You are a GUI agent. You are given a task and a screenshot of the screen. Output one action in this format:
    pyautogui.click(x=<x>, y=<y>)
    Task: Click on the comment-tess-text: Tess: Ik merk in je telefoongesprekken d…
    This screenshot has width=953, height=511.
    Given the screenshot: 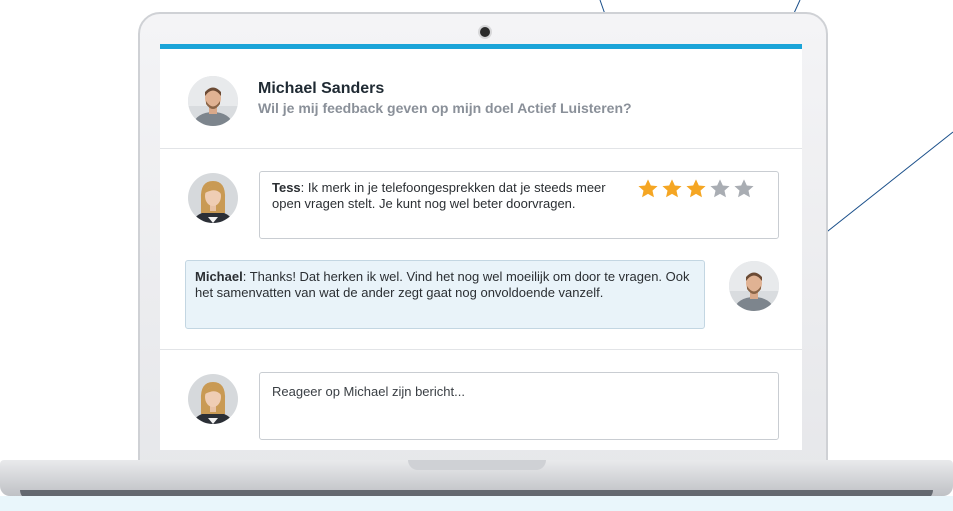 What is the action you would take?
    pyautogui.click(x=448, y=196)
    